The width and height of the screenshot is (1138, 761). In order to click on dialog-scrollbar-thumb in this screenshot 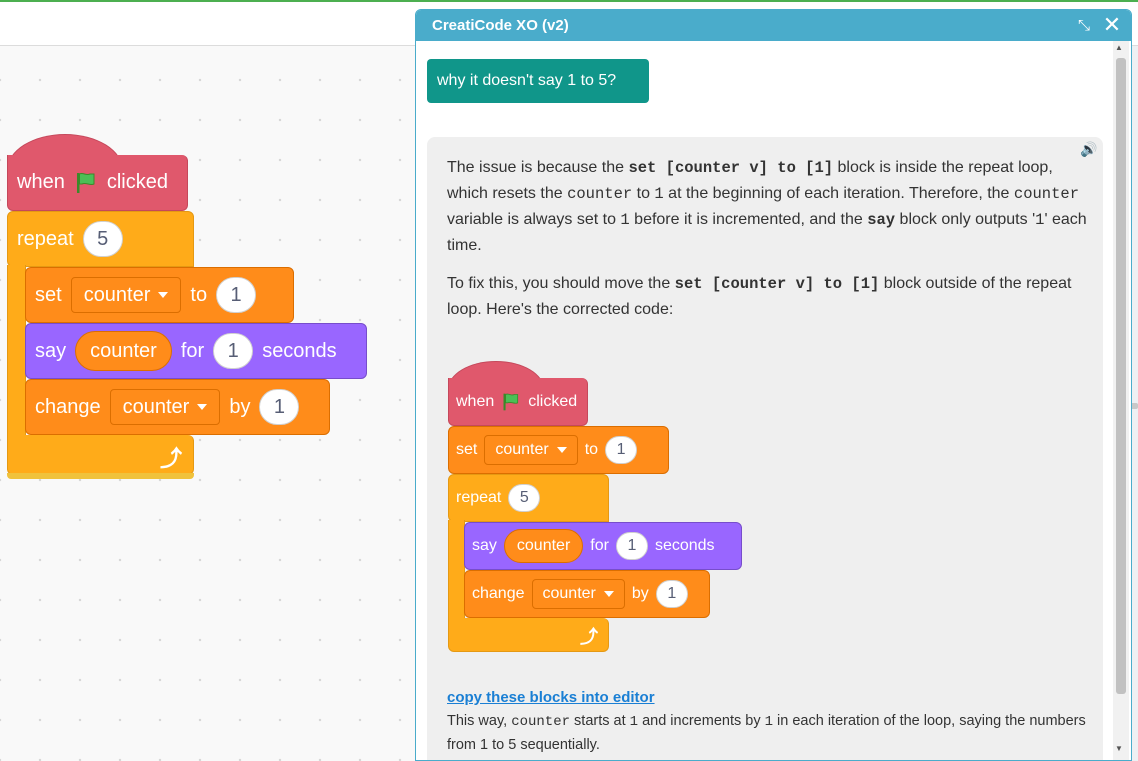, I will do `click(1121, 376)`.